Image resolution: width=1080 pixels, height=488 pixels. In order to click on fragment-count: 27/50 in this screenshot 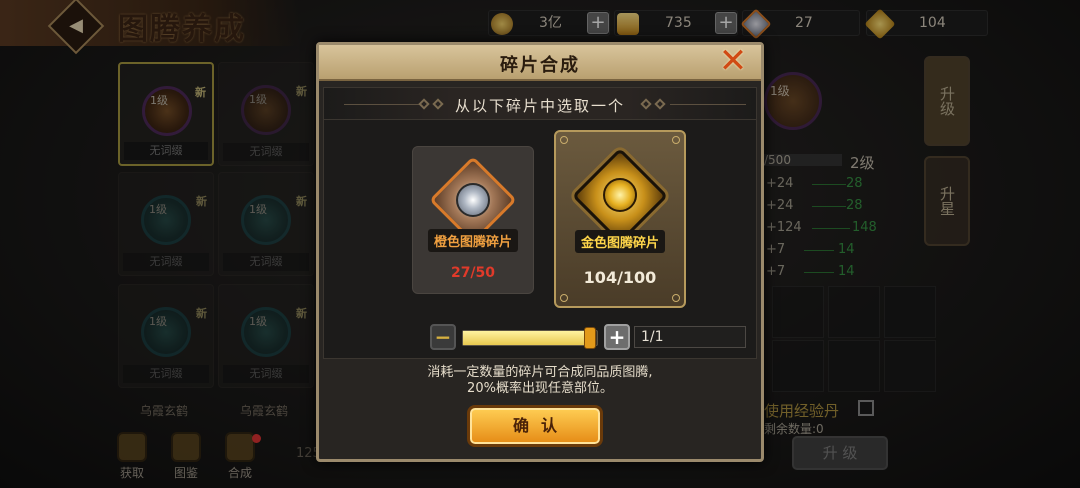, I will do `click(473, 273)`.